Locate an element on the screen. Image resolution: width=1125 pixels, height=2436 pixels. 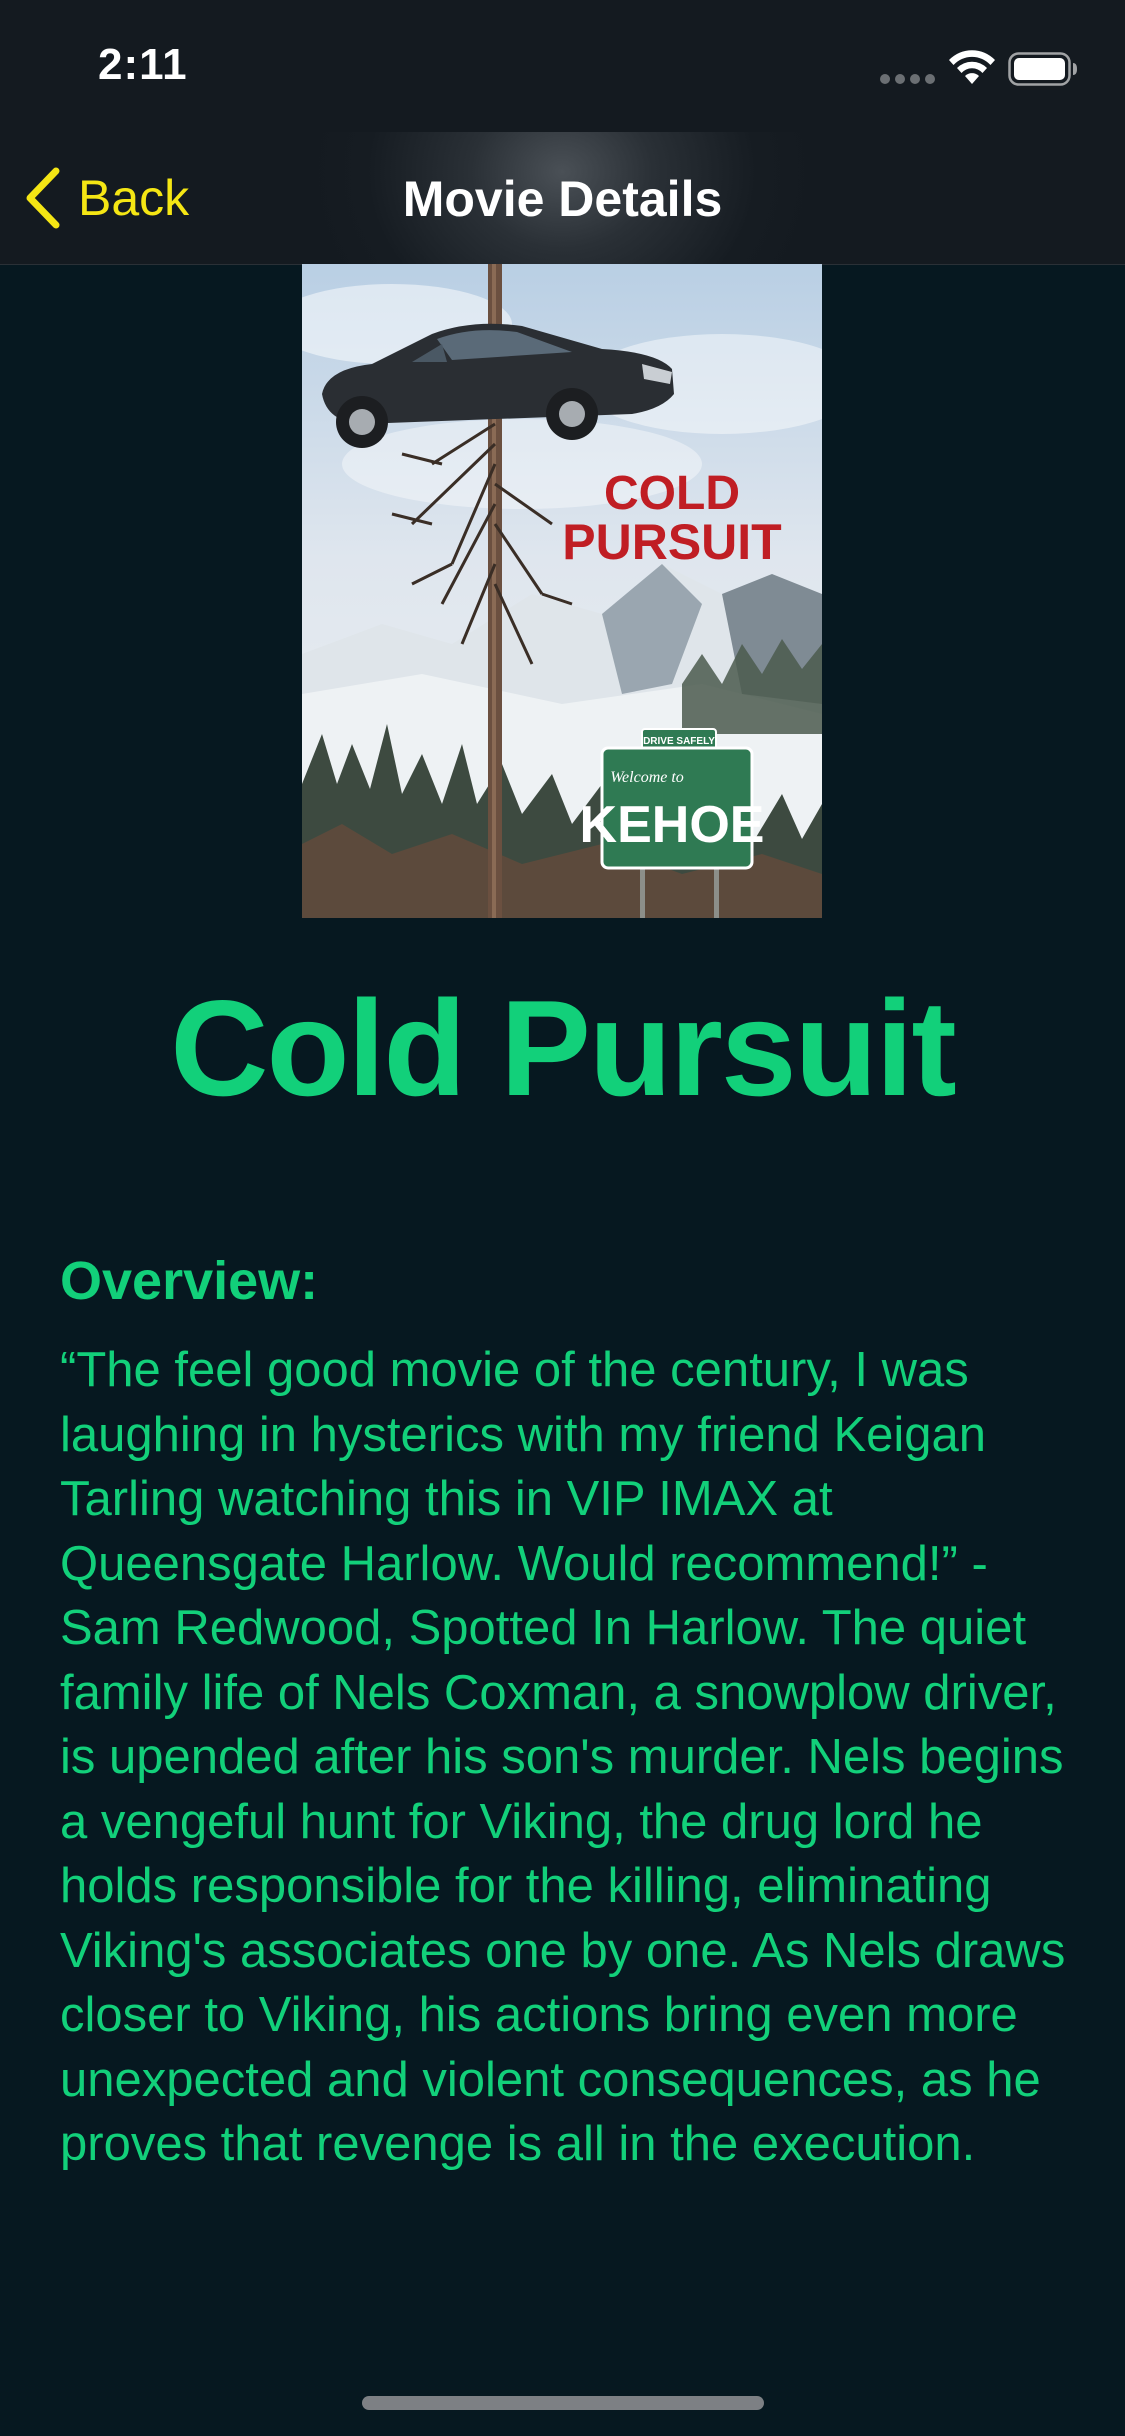
status-time: 2:11 is located at coordinates (143, 64).